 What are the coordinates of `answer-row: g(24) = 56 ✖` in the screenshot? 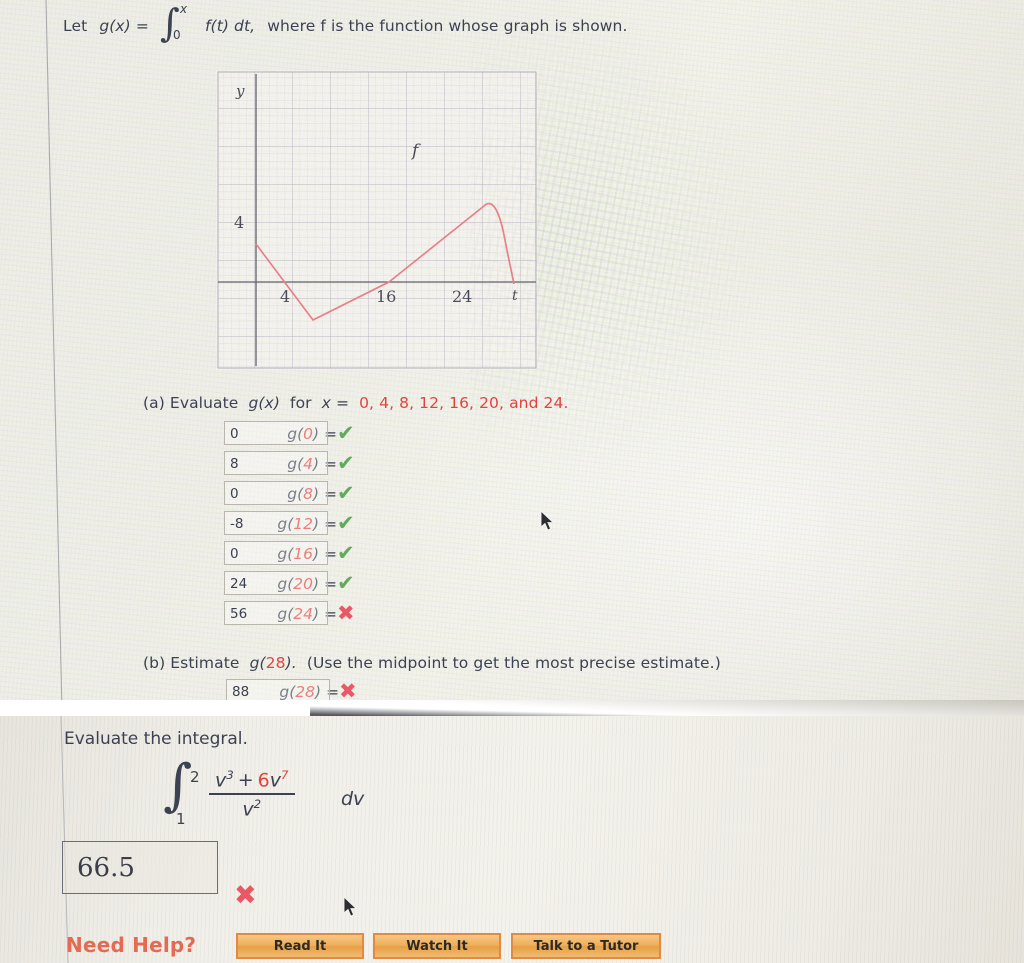 It's located at (334, 614).